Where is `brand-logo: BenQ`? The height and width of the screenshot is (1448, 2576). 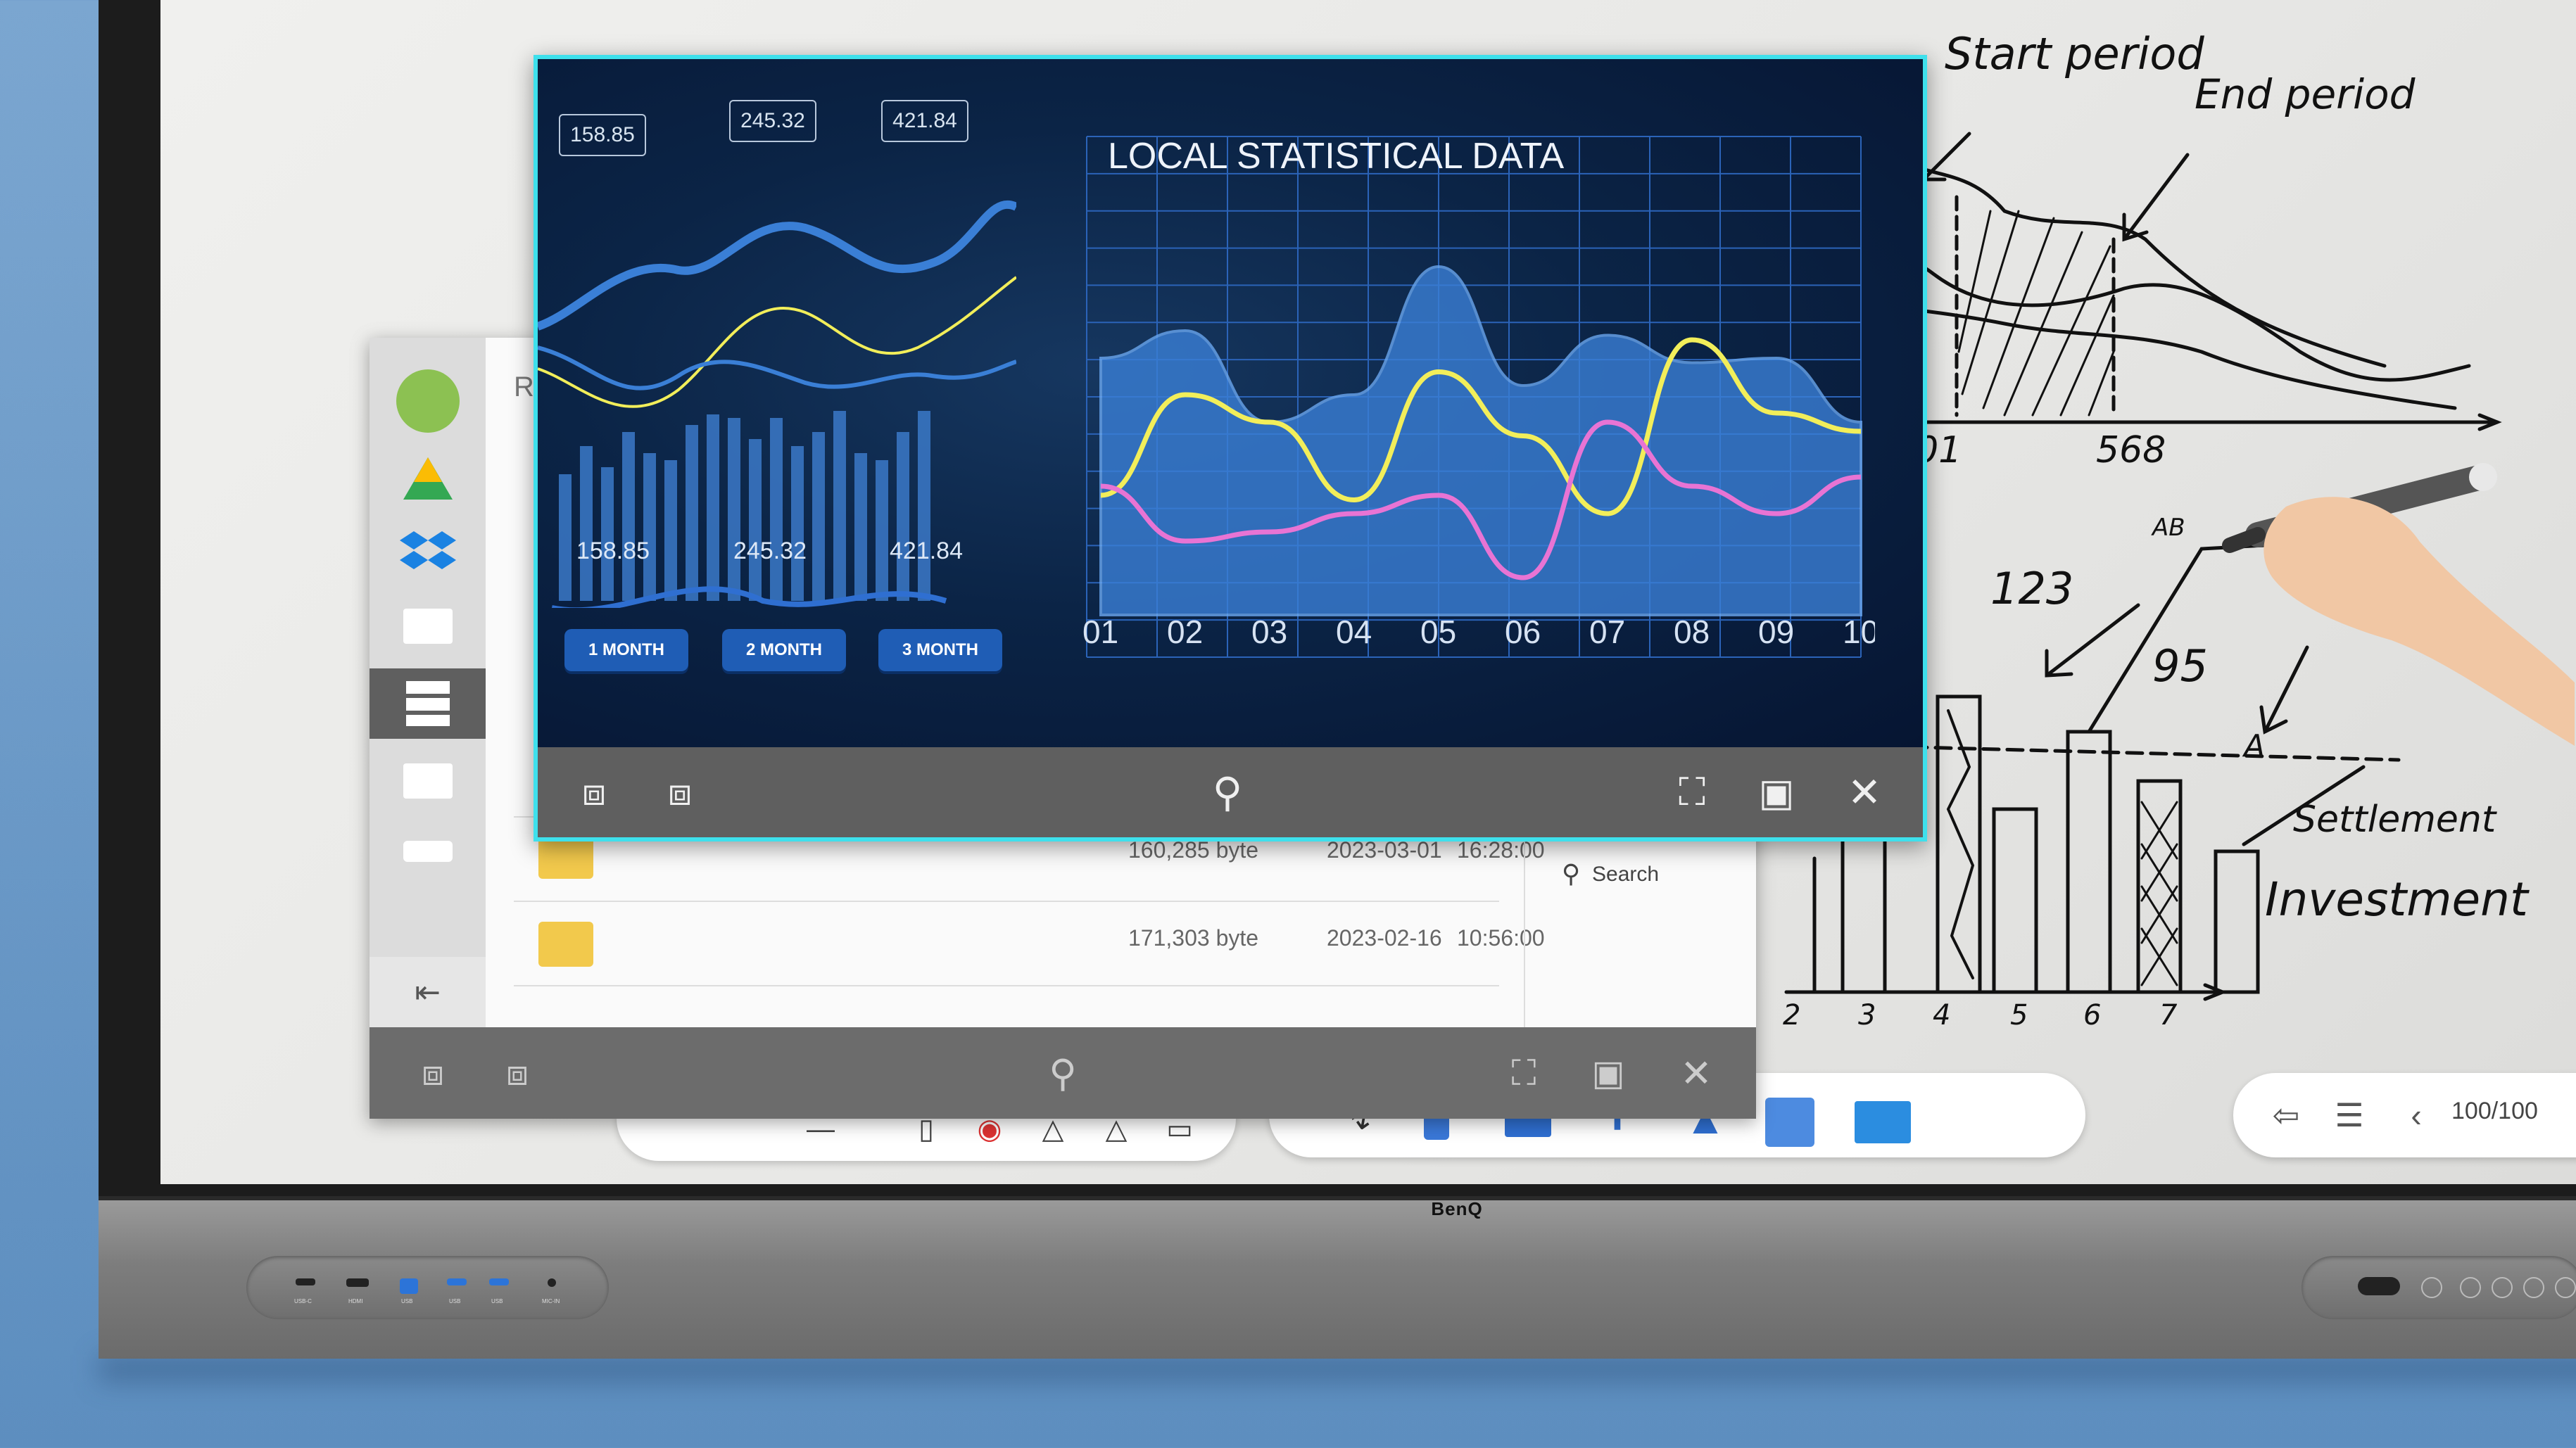 brand-logo: BenQ is located at coordinates (1457, 1208).